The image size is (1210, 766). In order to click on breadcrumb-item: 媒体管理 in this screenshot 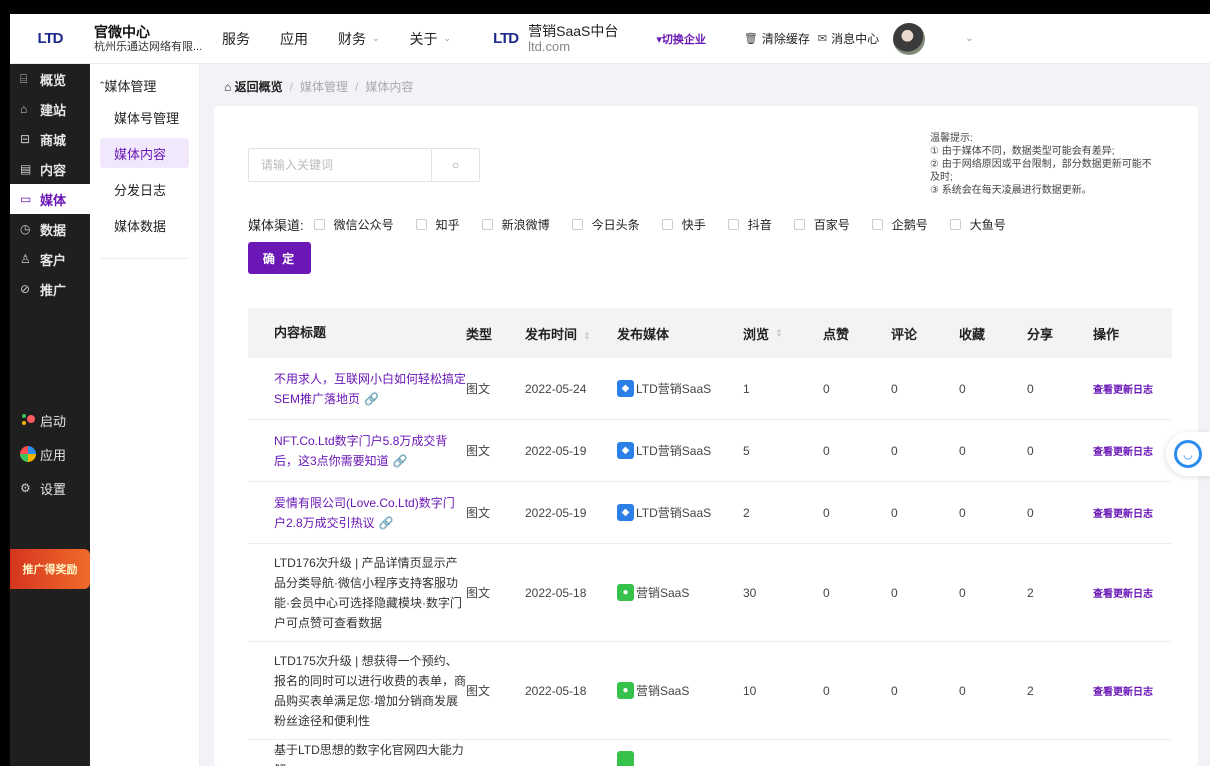, I will do `click(324, 86)`.